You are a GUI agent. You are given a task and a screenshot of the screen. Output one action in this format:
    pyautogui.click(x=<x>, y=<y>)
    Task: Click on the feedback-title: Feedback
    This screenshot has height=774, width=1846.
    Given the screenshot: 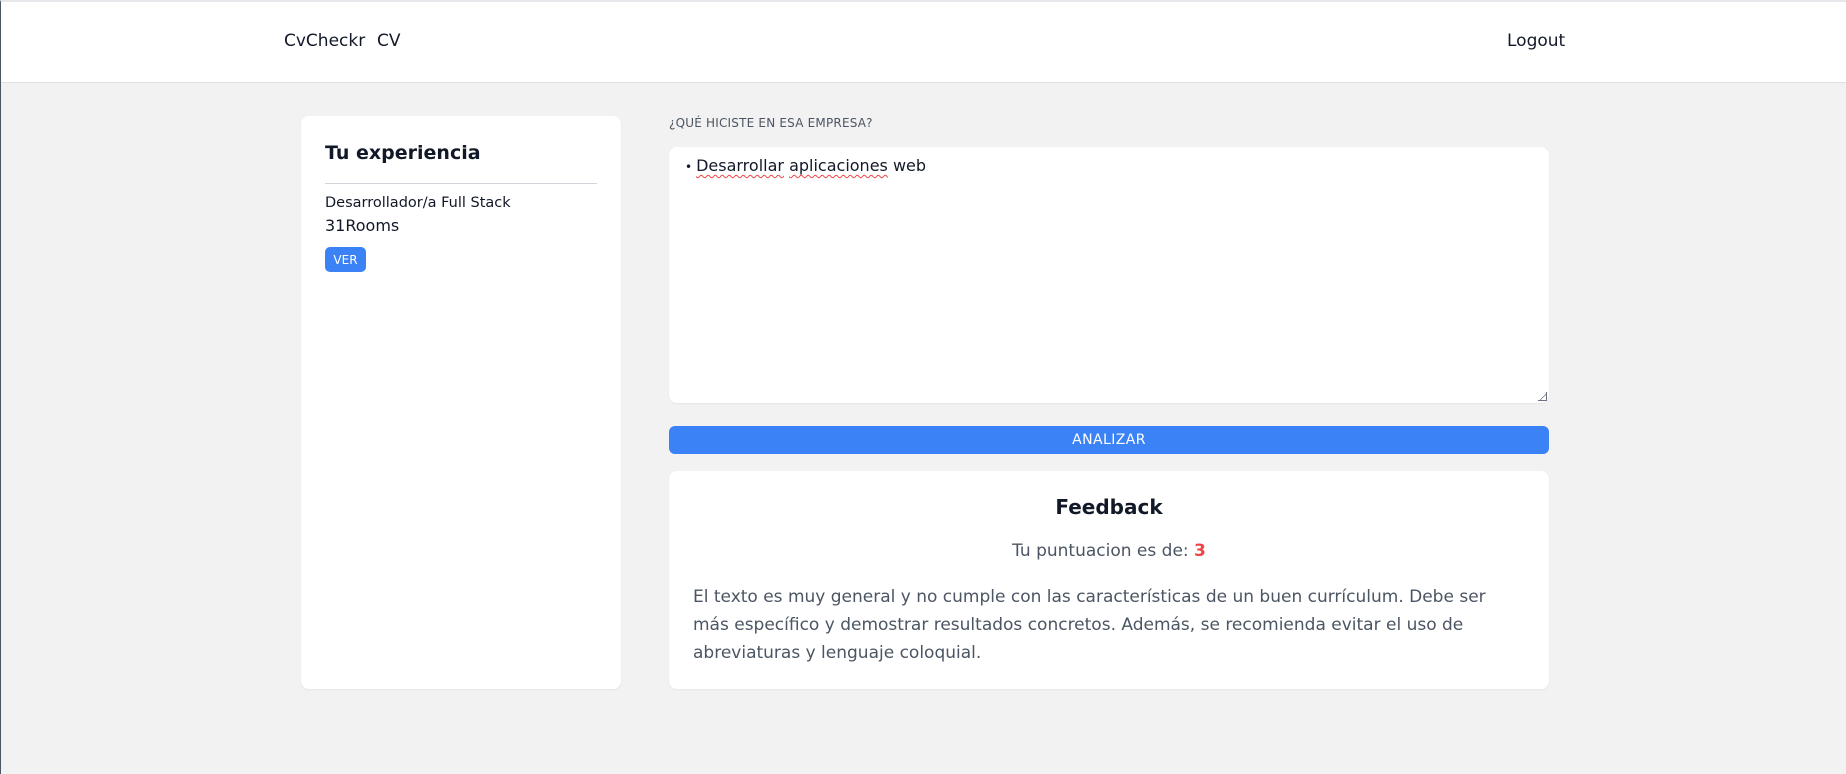 What is the action you would take?
    pyautogui.click(x=1109, y=507)
    